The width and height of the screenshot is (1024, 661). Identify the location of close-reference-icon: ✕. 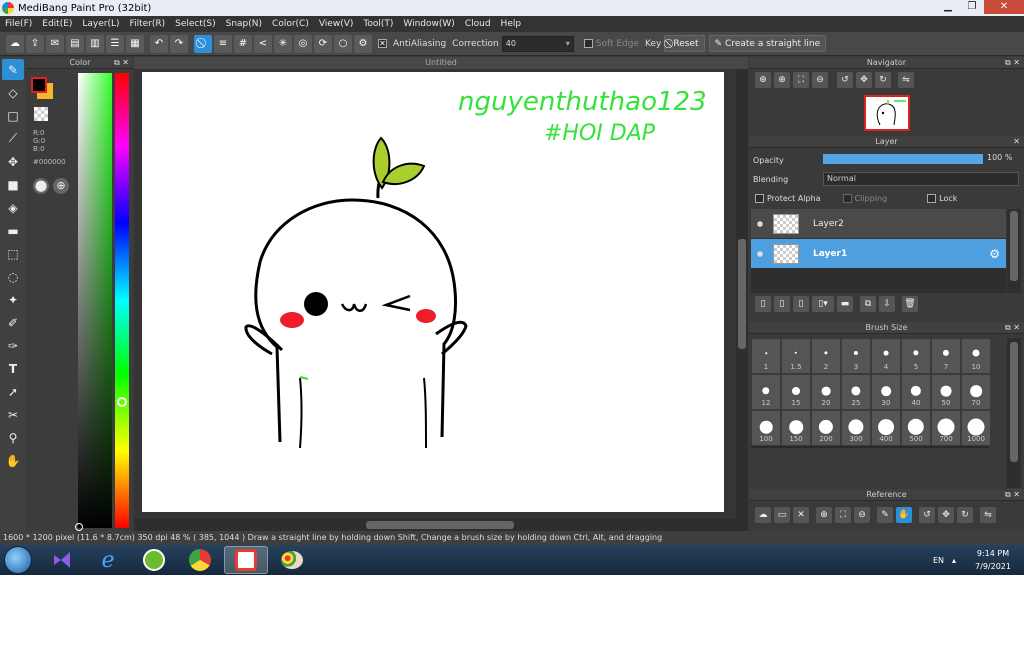
(801, 515).